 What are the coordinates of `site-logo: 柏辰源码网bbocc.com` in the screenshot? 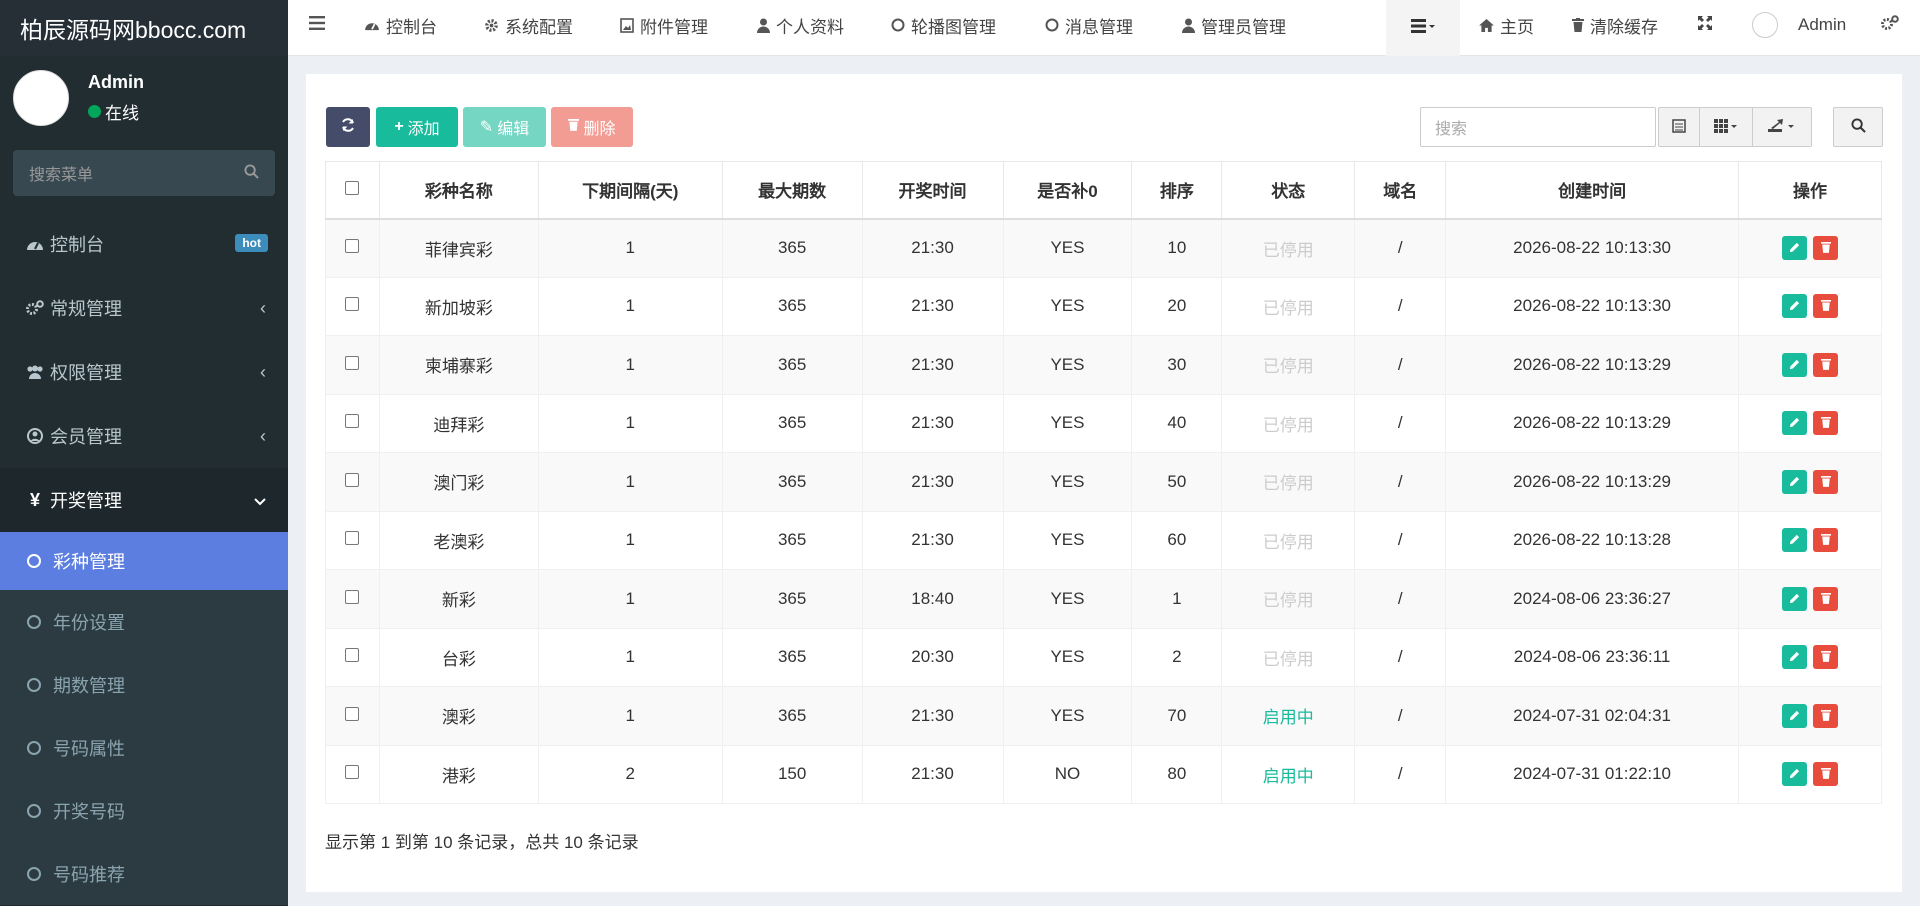 It's located at (144, 28).